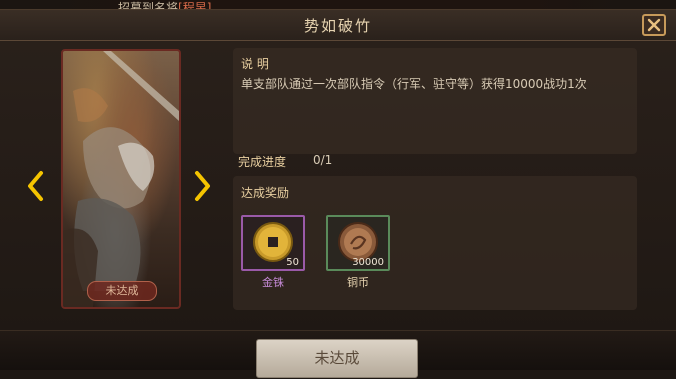 Image resolution: width=676 pixels, height=379 pixels. I want to click on warrior-illustration, so click(121, 179).